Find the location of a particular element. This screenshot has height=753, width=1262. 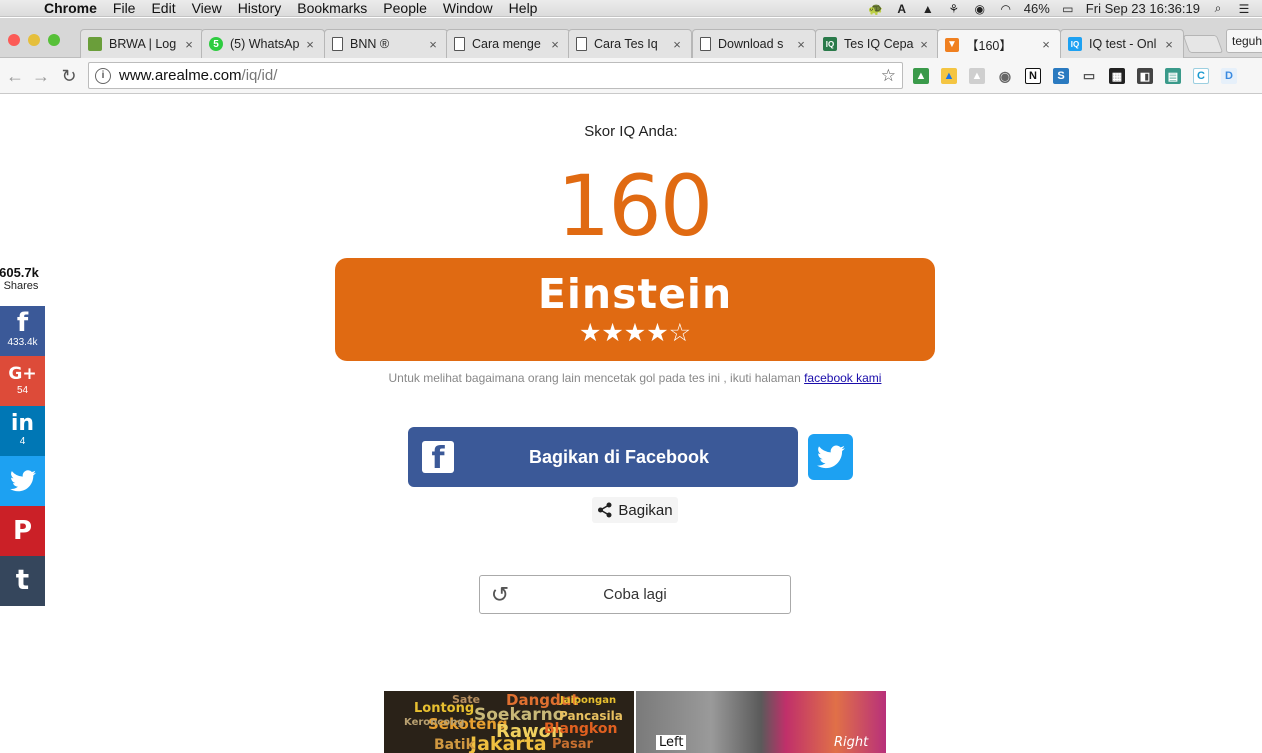

menu-view: View is located at coordinates (207, 8).